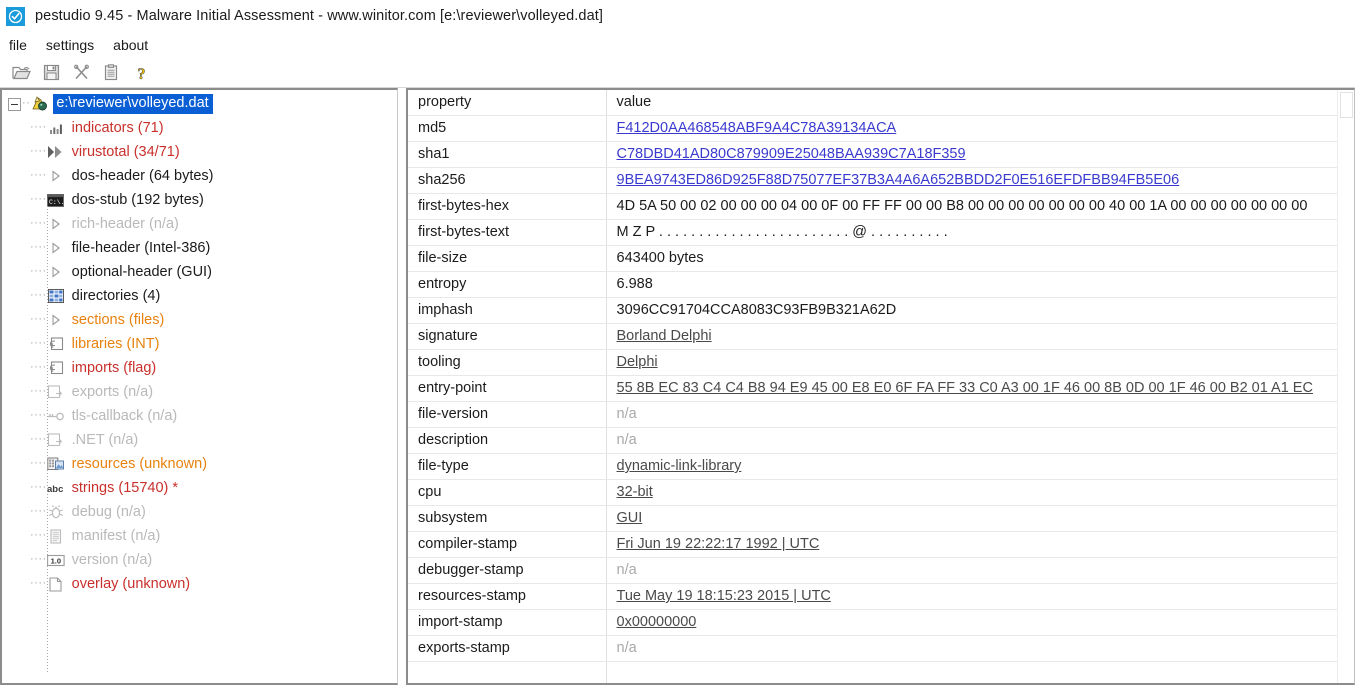 Image resolution: width=1355 pixels, height=686 pixels. I want to click on table-row: tooling Delphi, so click(881, 362).